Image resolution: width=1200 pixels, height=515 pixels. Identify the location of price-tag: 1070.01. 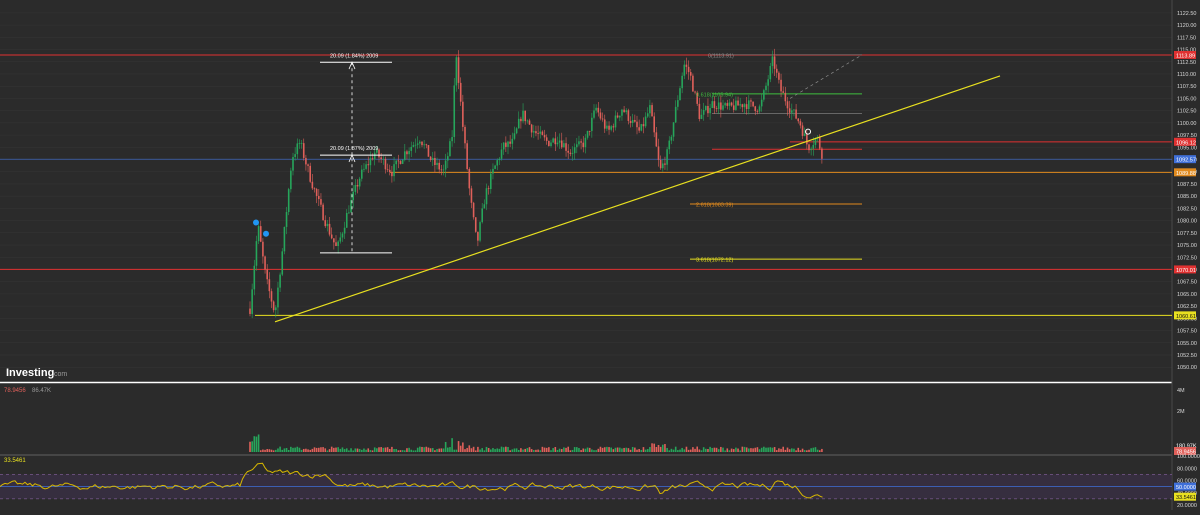
(1186, 271).